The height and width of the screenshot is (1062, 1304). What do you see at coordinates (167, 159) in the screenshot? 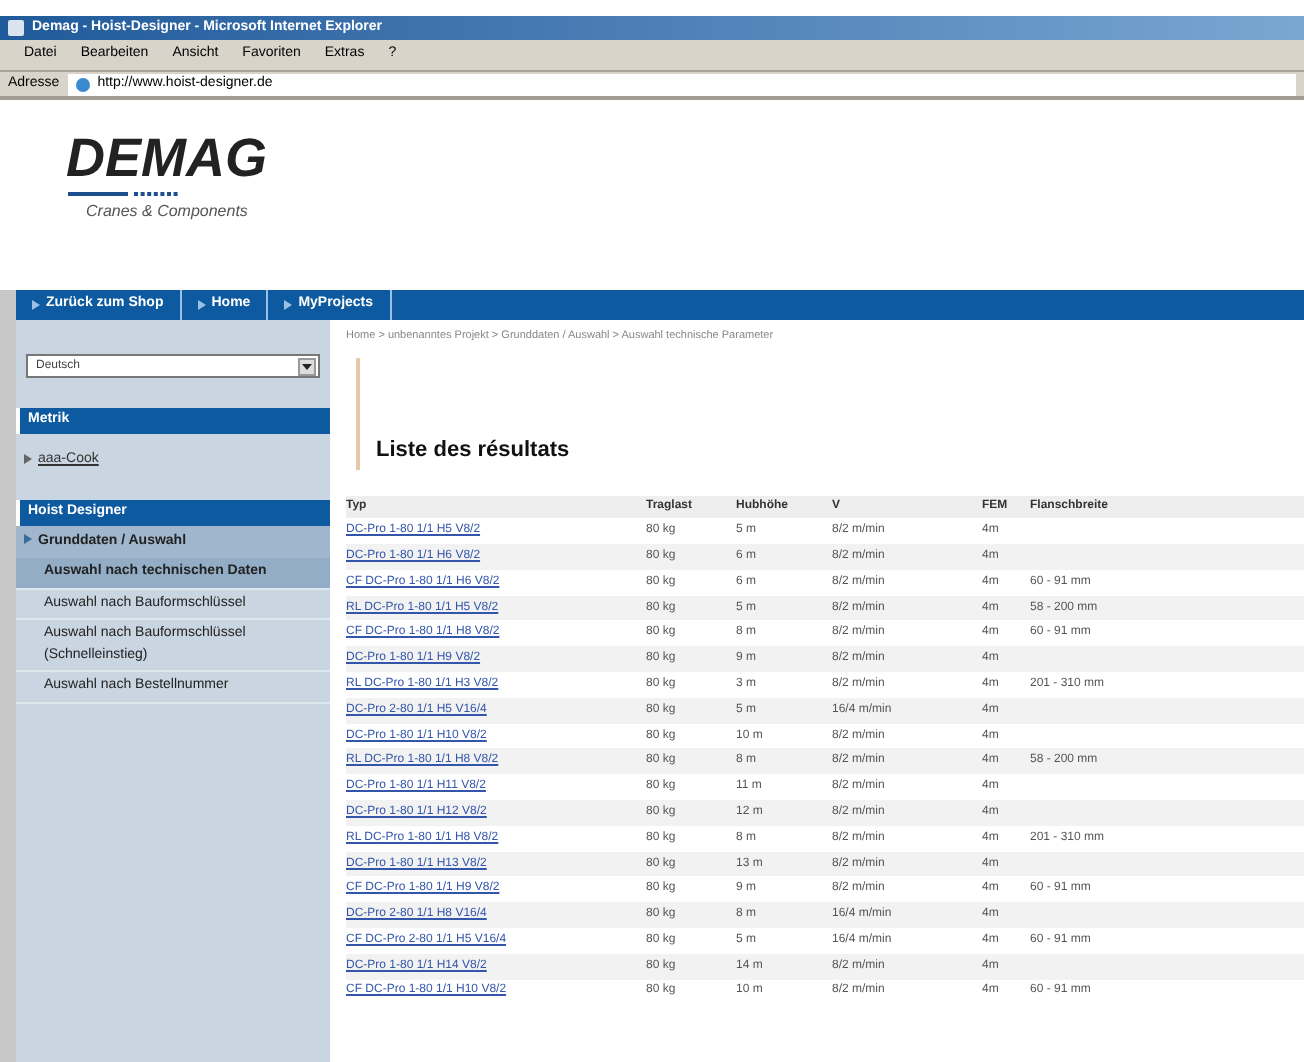
I see `logo-wordmark: DEMAG` at bounding box center [167, 159].